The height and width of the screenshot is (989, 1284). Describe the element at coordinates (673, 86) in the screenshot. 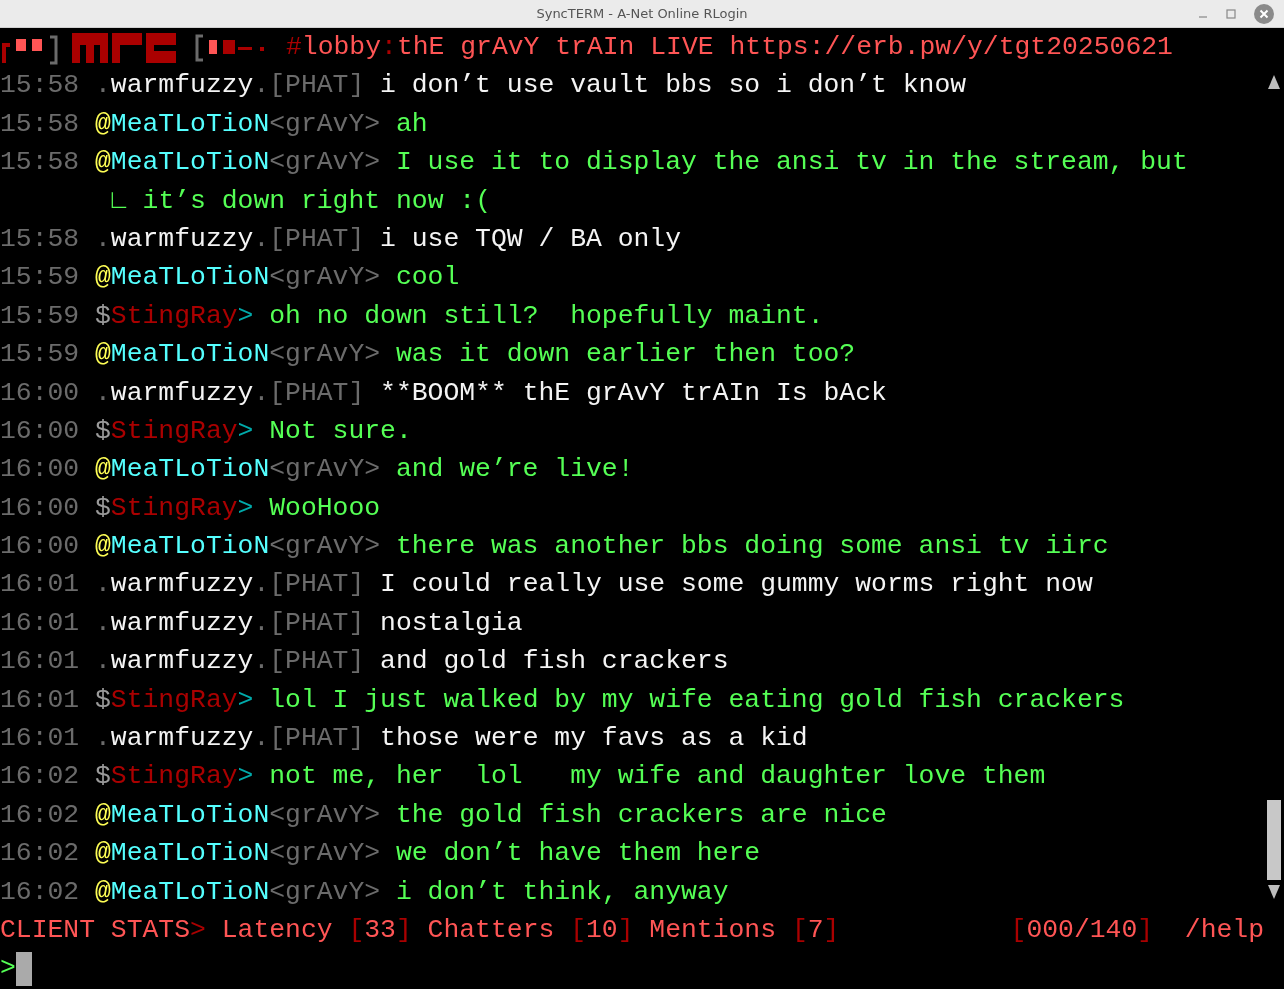

I see `message-text: i don’t use vault bbs so i don’t know` at that location.